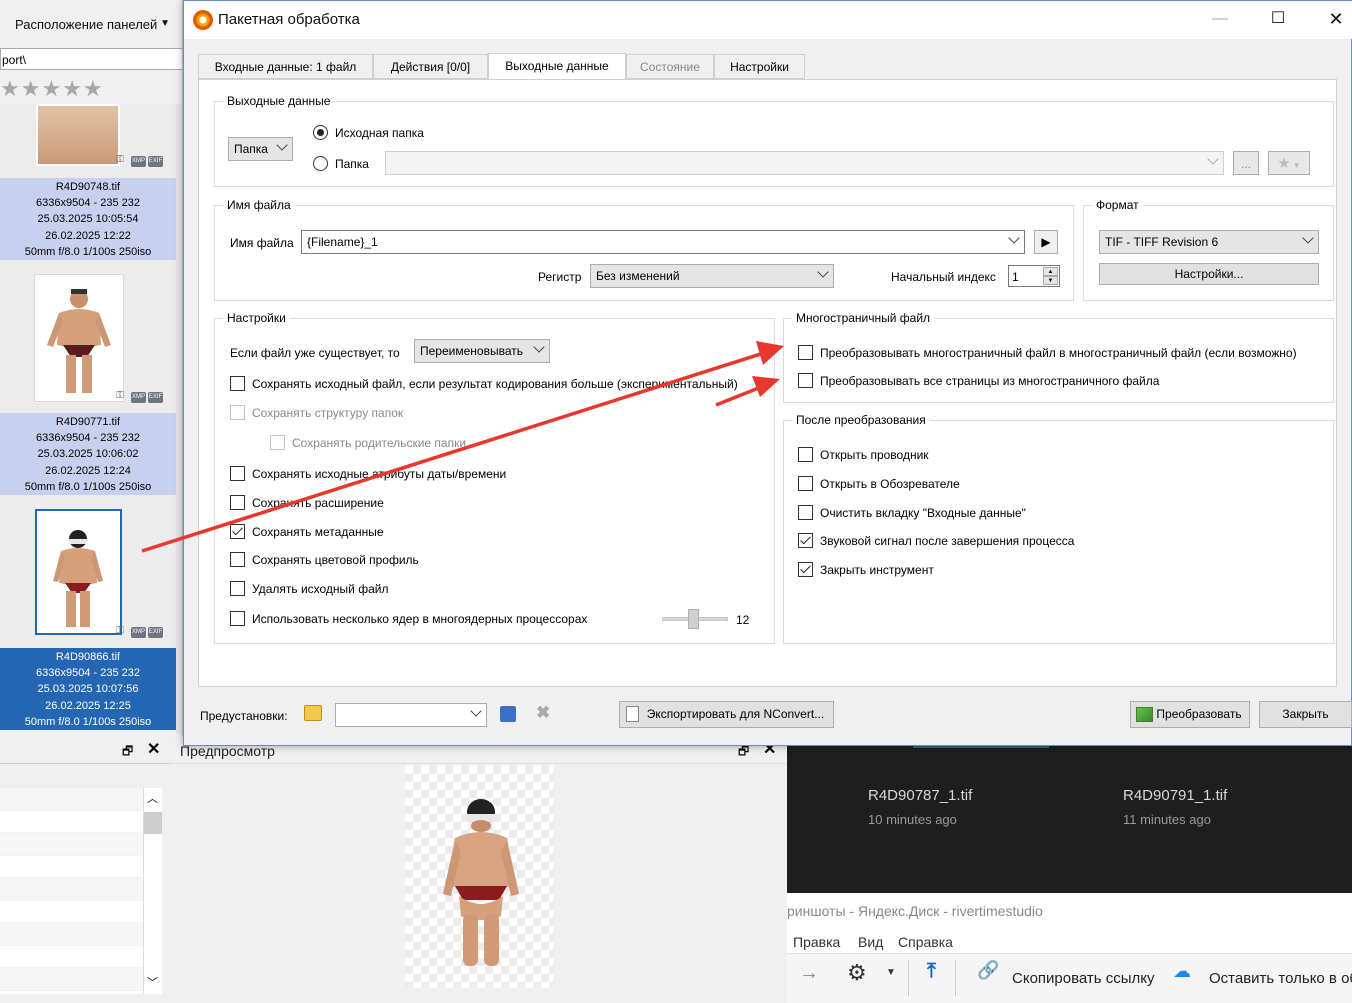 The image size is (1352, 1003). I want to click on tab-output: Выходные данные, so click(557, 66).